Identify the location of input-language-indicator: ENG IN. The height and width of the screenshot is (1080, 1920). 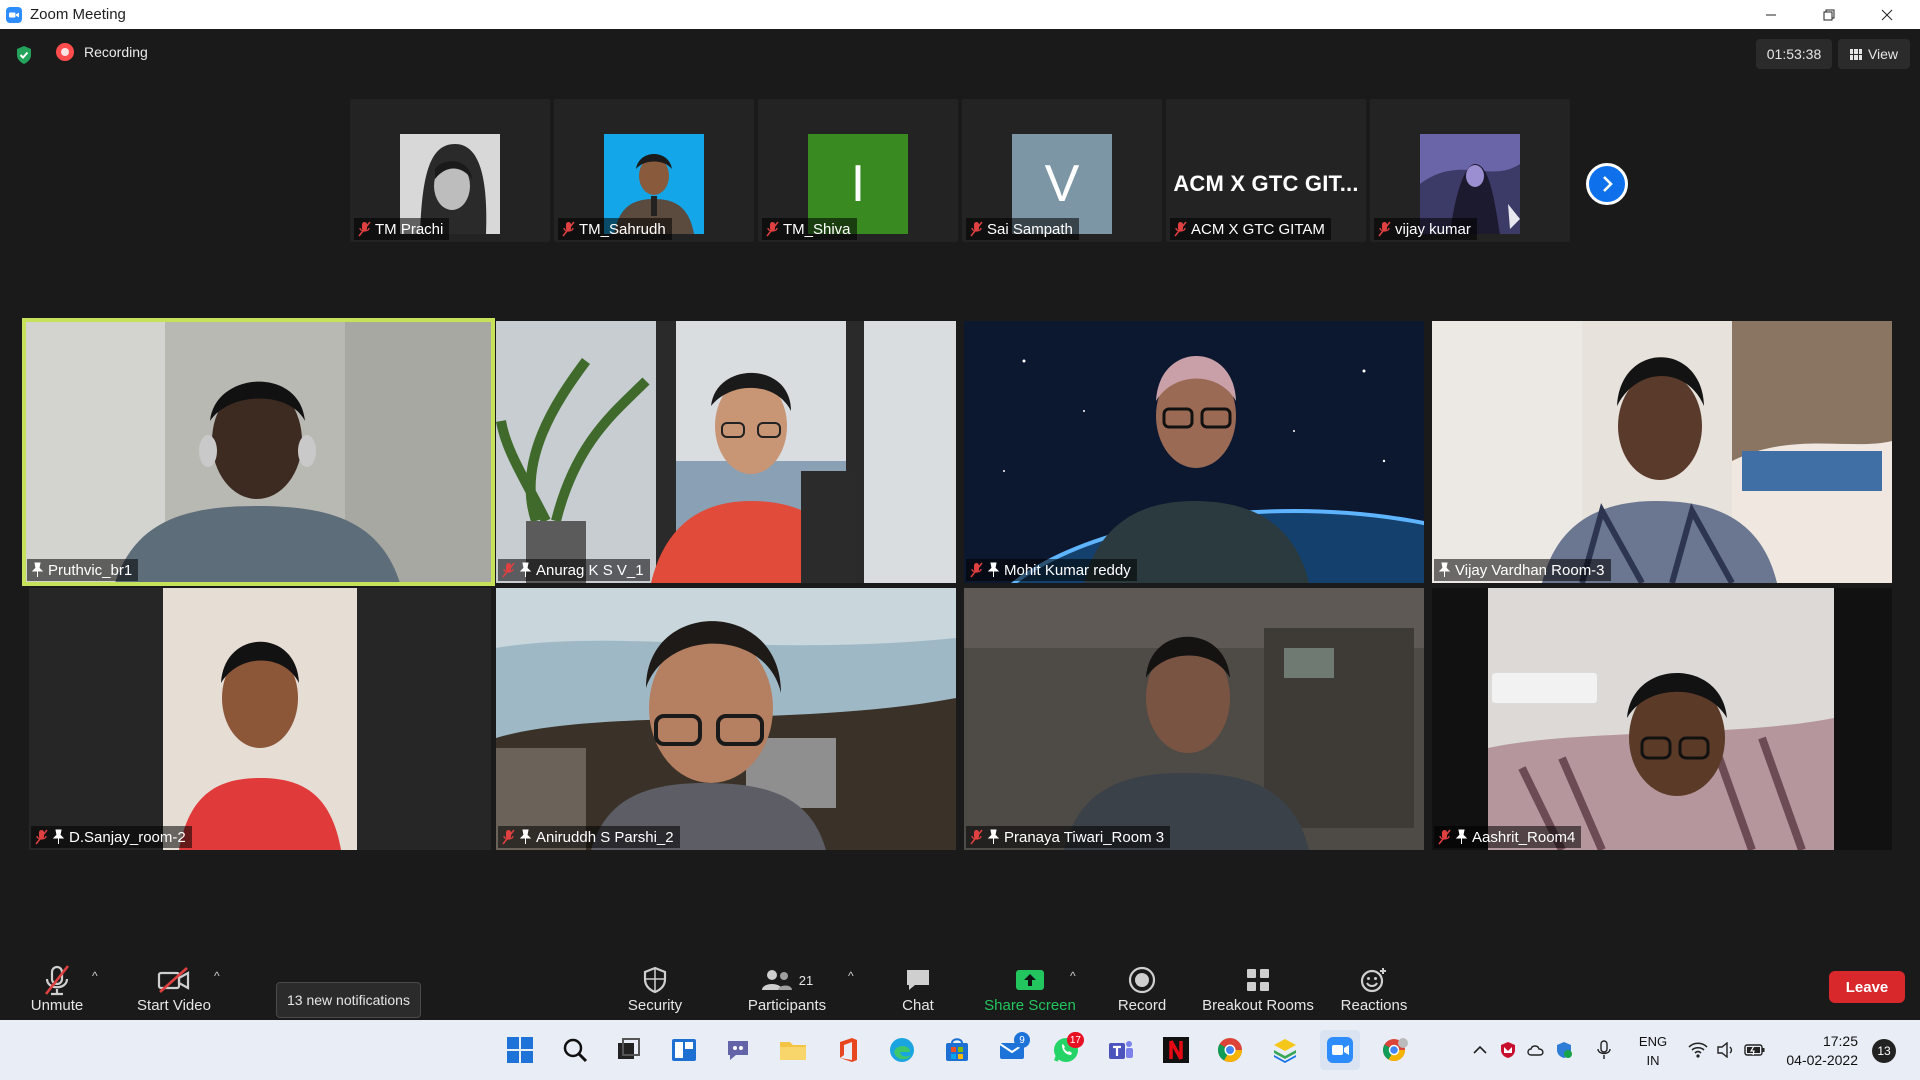
(1653, 1051).